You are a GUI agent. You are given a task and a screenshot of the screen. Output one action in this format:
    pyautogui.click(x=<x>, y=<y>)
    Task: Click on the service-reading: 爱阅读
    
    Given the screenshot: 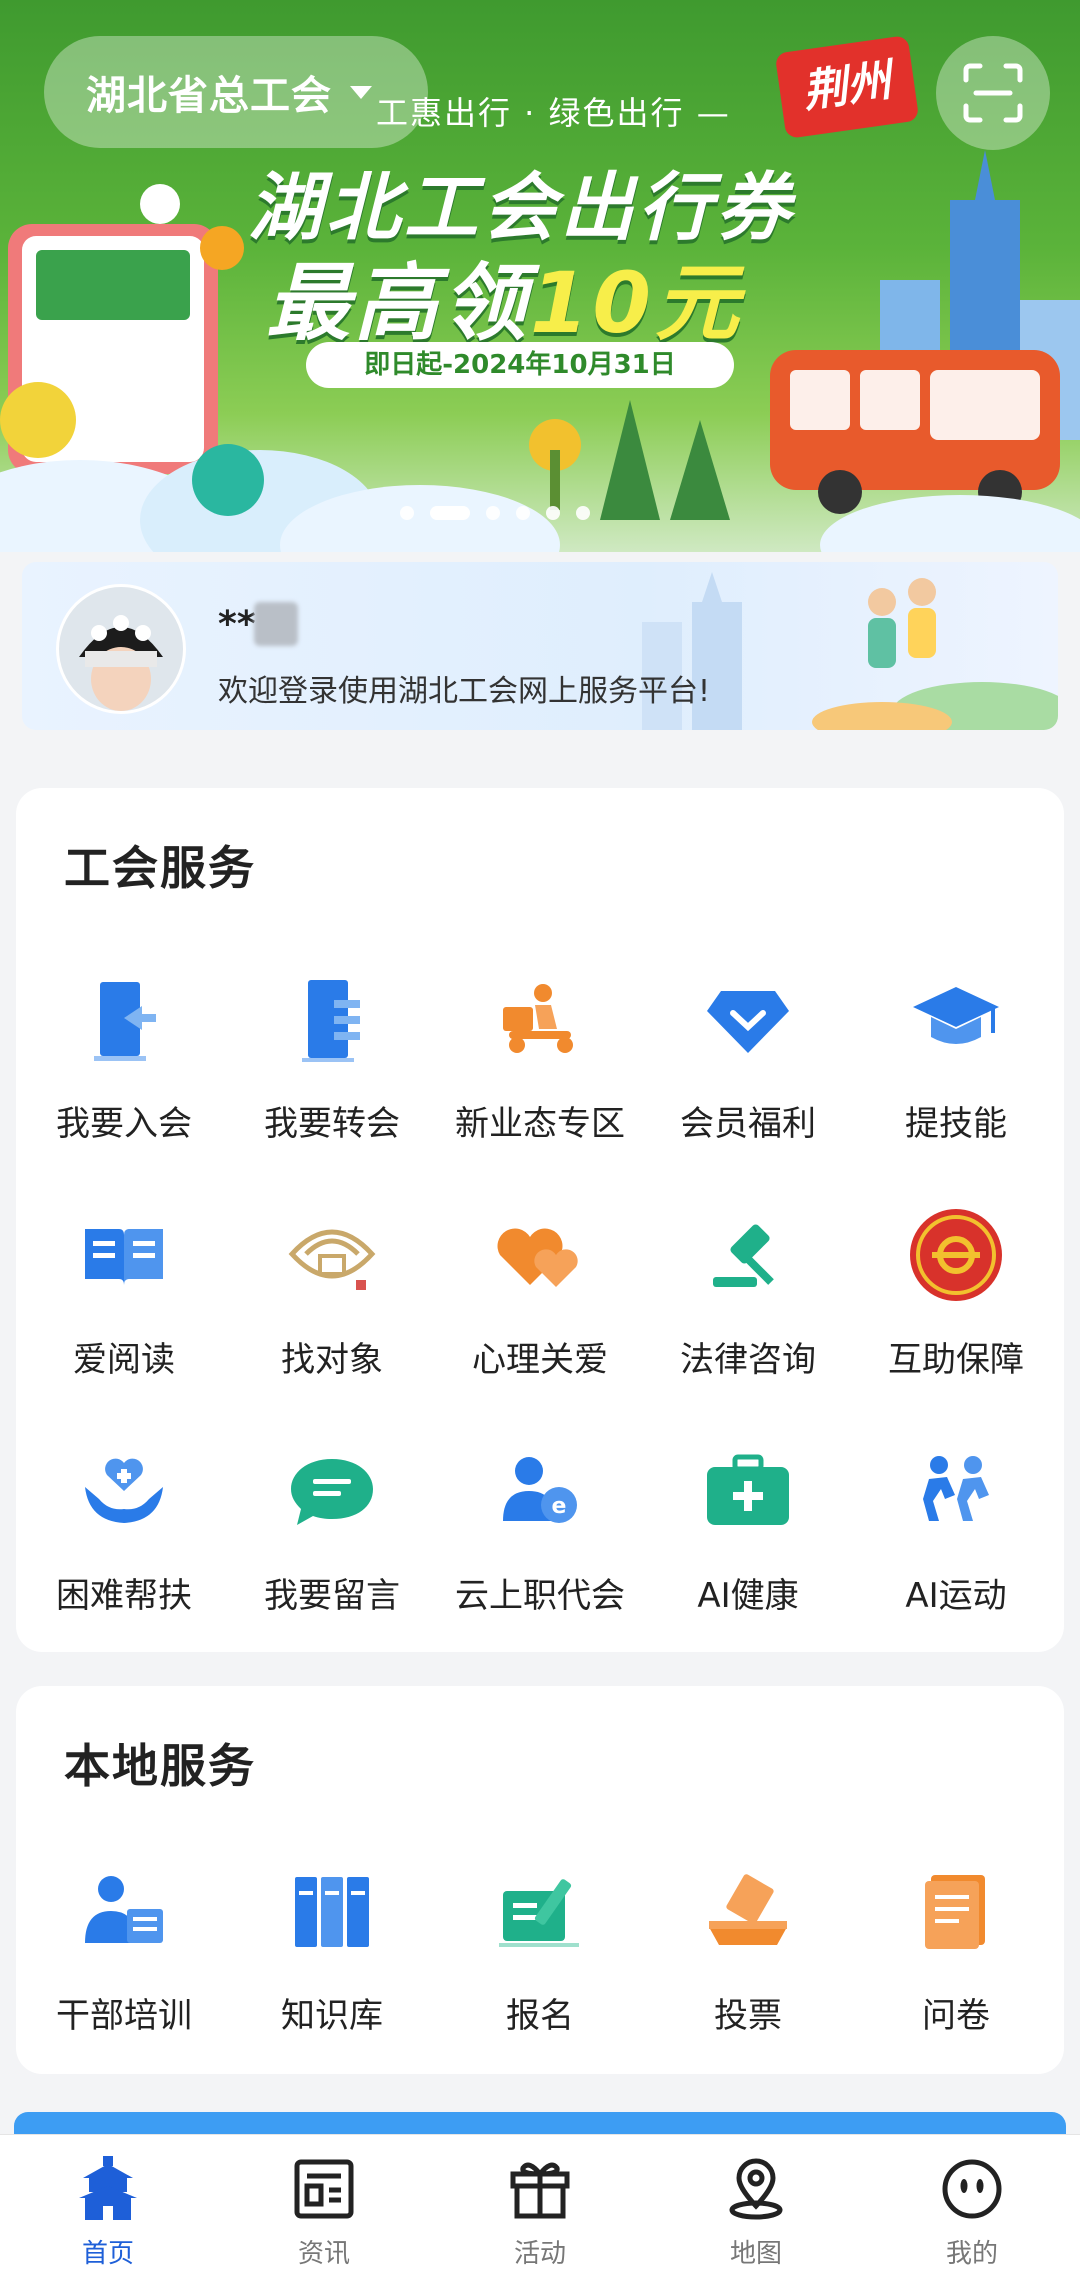 What is the action you would take?
    pyautogui.click(x=124, y=1290)
    